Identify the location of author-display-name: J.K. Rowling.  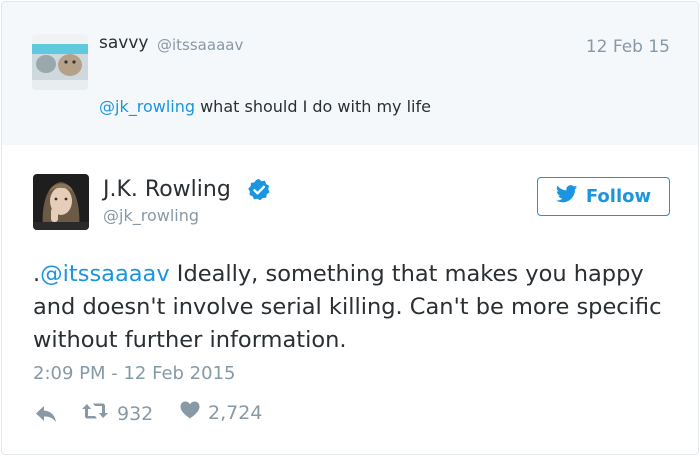
(167, 189).